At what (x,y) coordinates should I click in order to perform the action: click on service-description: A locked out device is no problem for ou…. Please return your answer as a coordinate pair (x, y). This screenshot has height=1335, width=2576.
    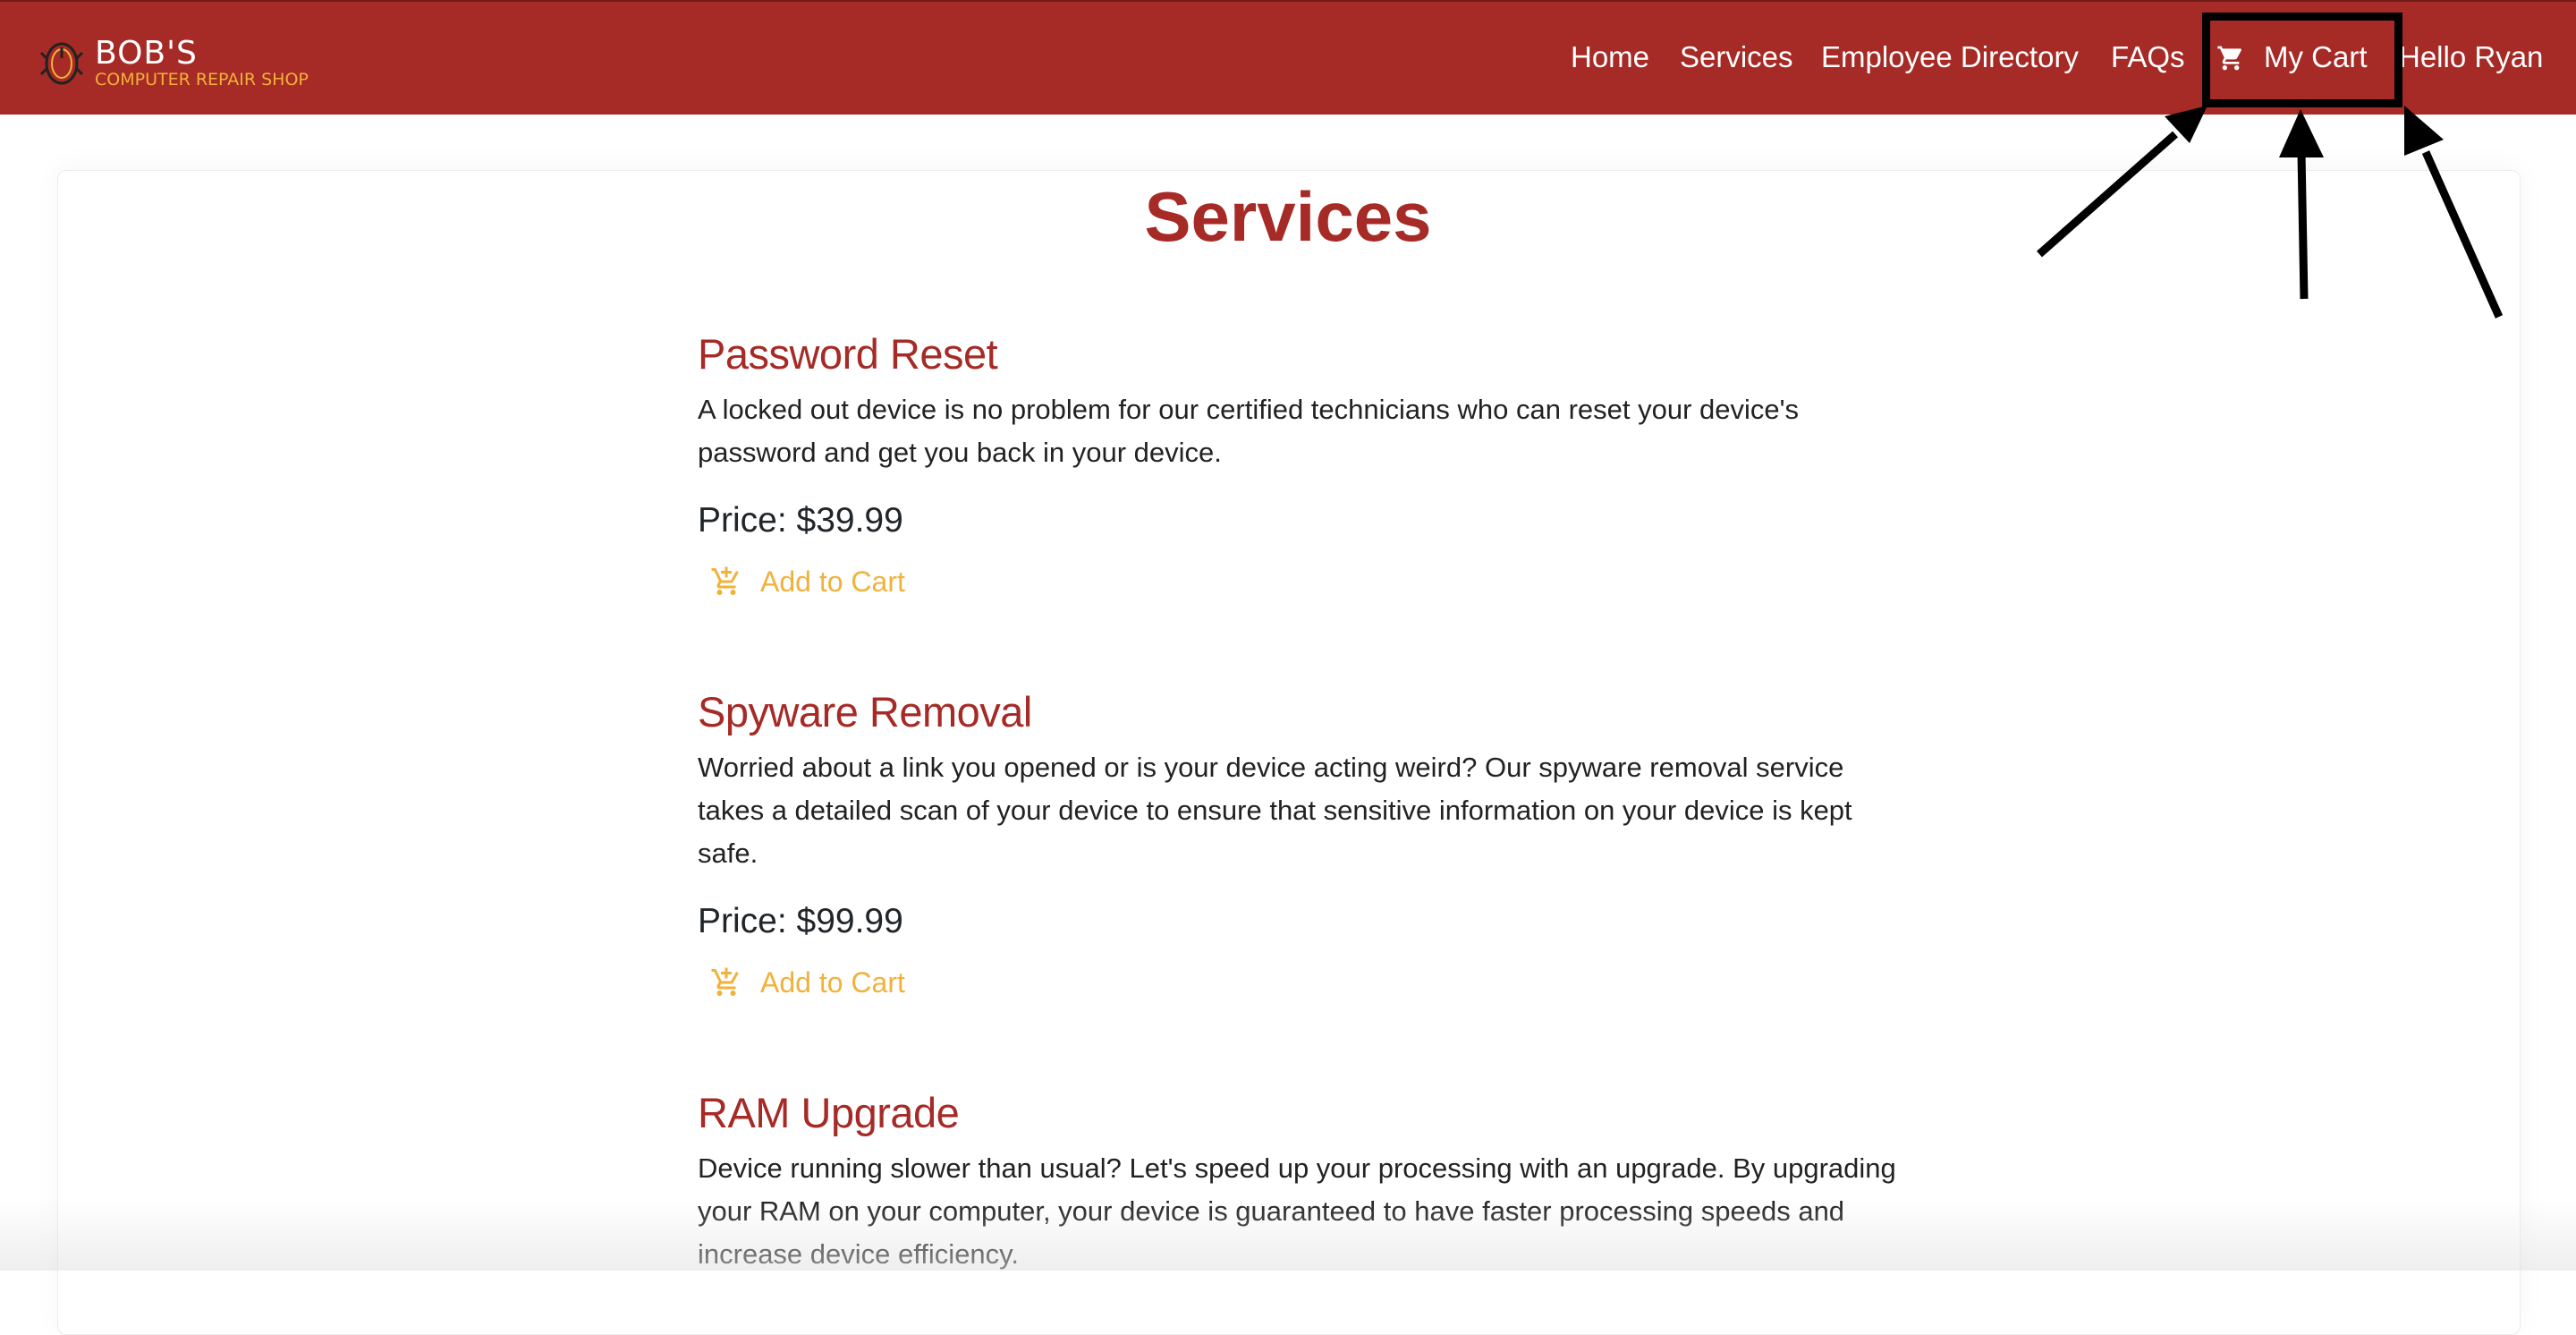
    Looking at the image, I should click on (1249, 431).